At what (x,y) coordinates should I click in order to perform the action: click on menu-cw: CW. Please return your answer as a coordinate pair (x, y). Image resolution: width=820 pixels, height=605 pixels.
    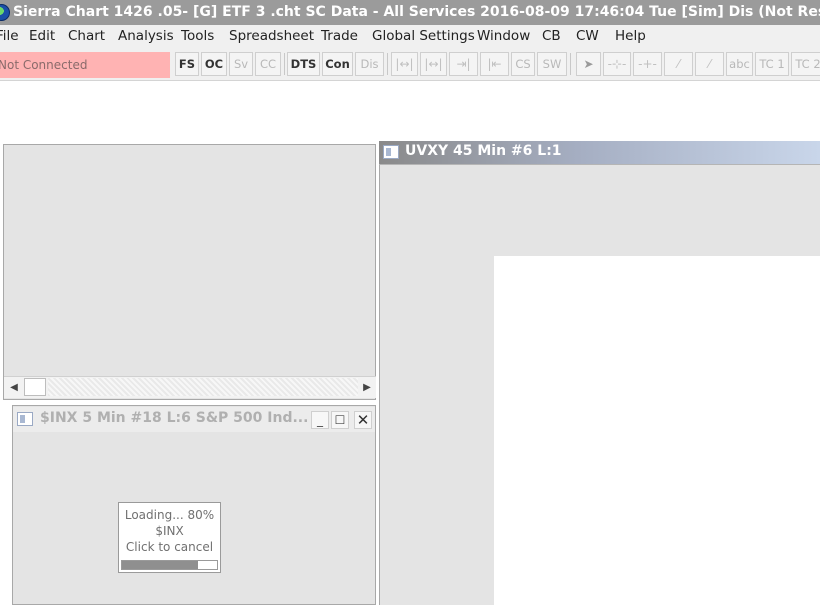
    Looking at the image, I should click on (587, 36).